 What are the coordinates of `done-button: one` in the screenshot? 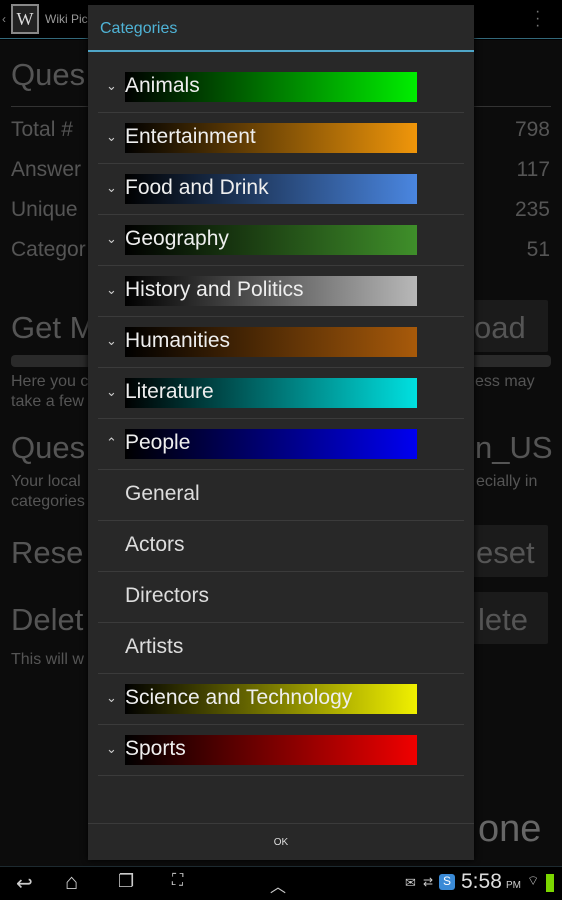 It's located at (509, 829).